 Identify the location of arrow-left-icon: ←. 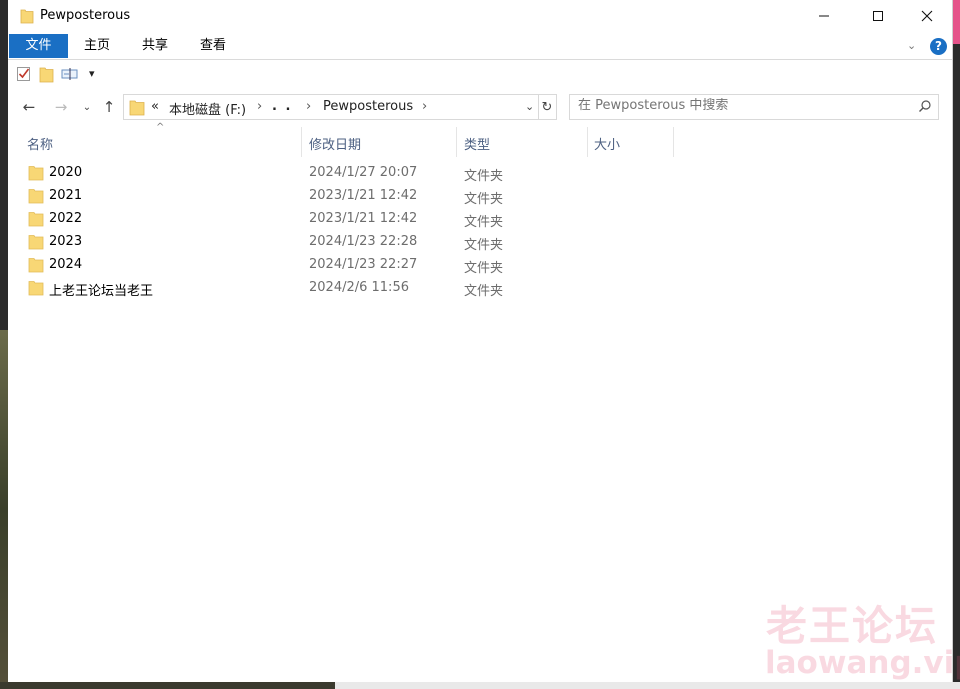
(29, 107).